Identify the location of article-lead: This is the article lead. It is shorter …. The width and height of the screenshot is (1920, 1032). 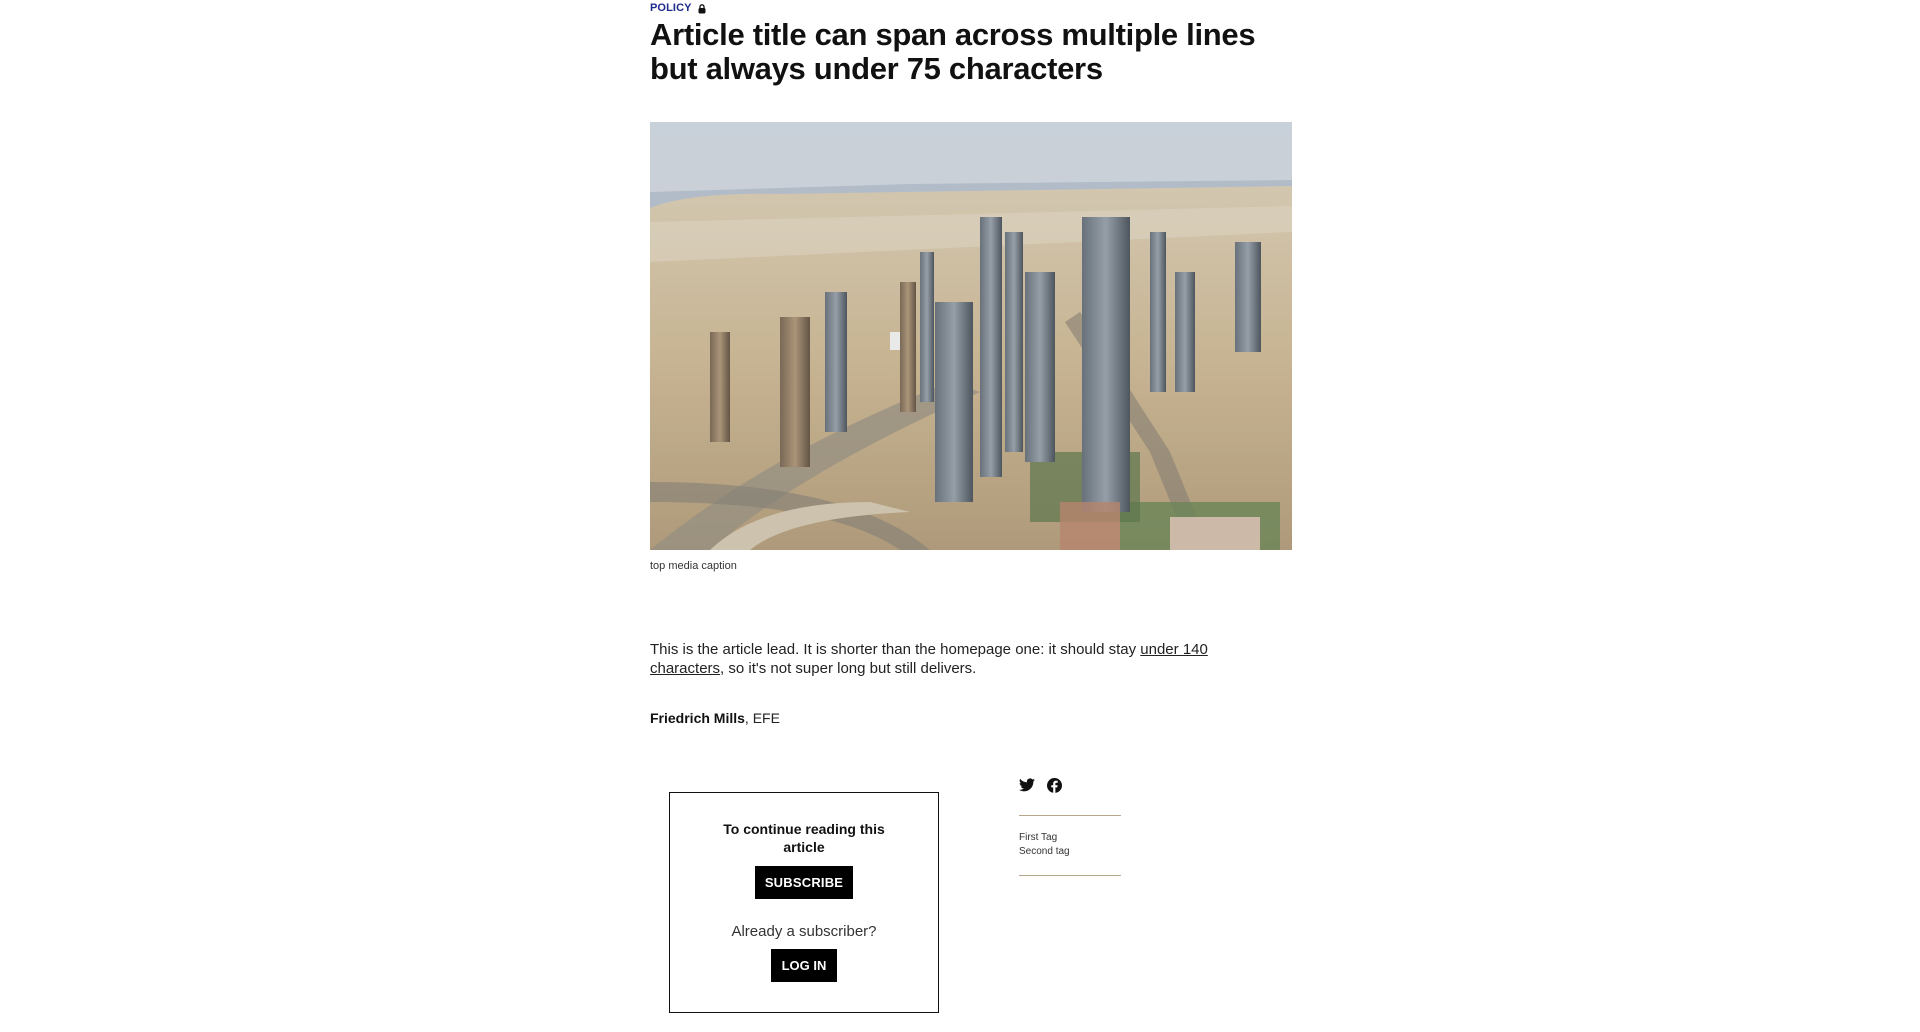
(950, 659).